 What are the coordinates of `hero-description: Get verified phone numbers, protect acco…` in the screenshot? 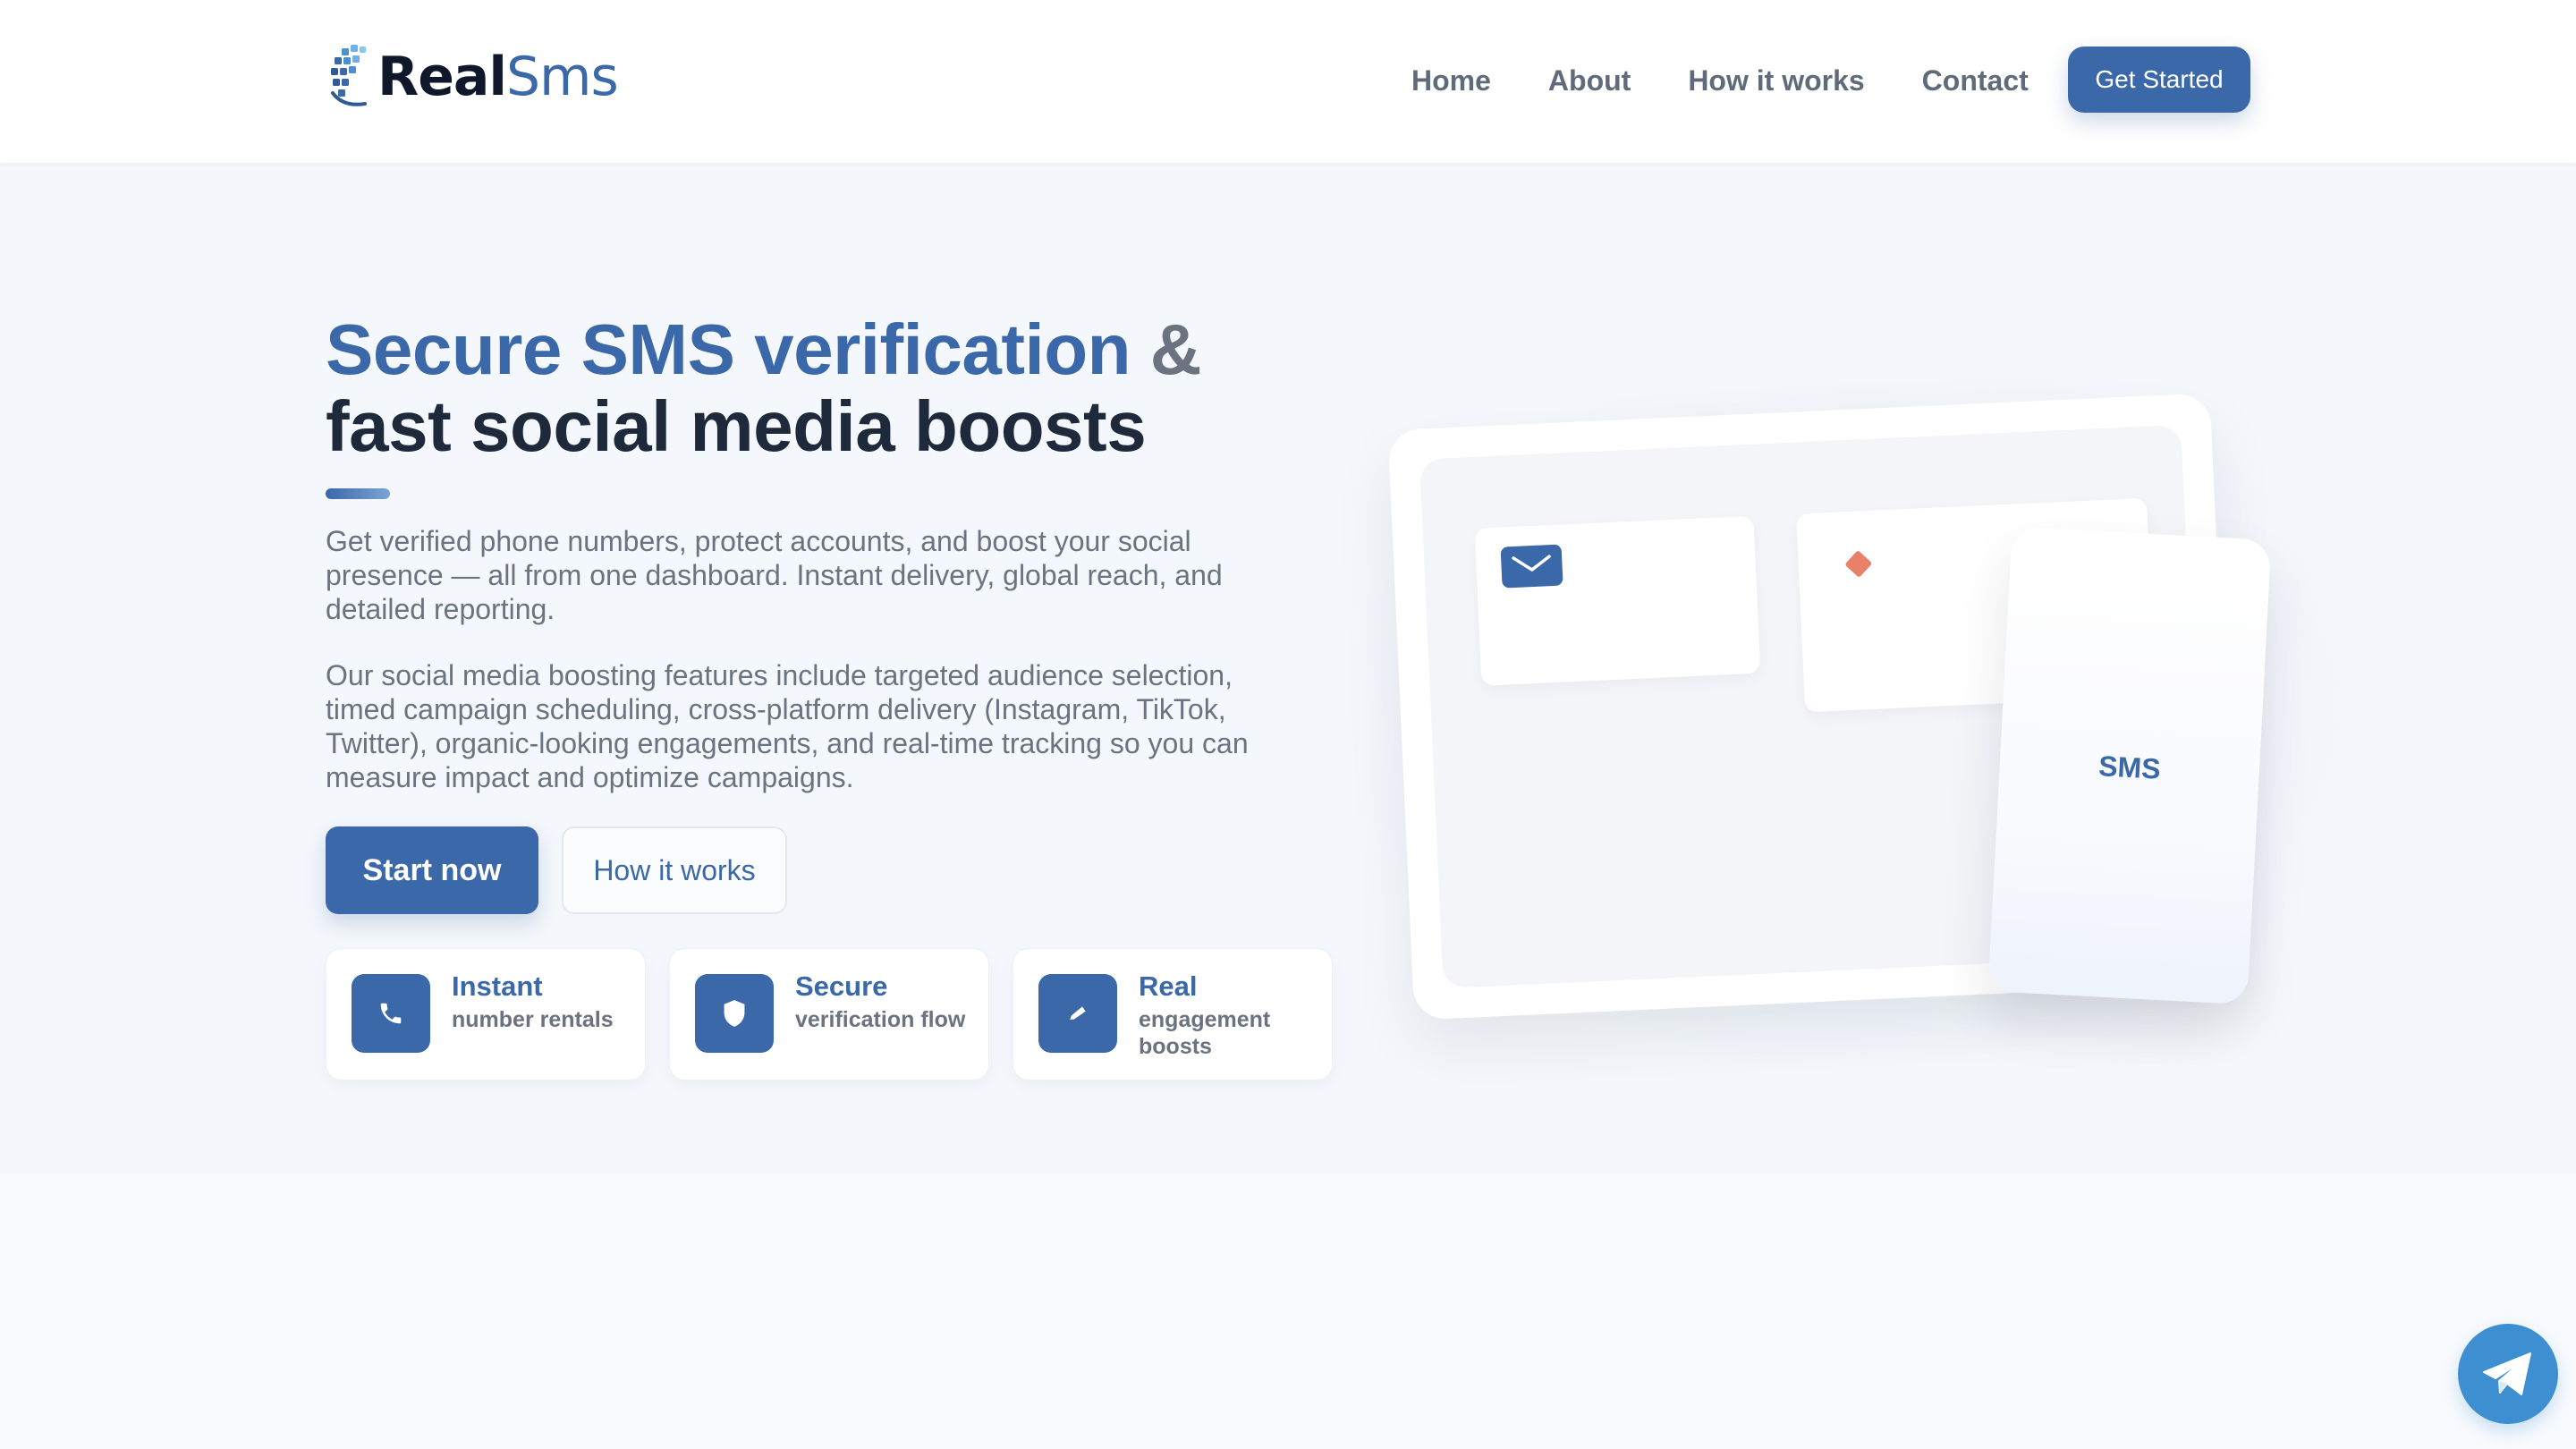 It's located at (774, 575).